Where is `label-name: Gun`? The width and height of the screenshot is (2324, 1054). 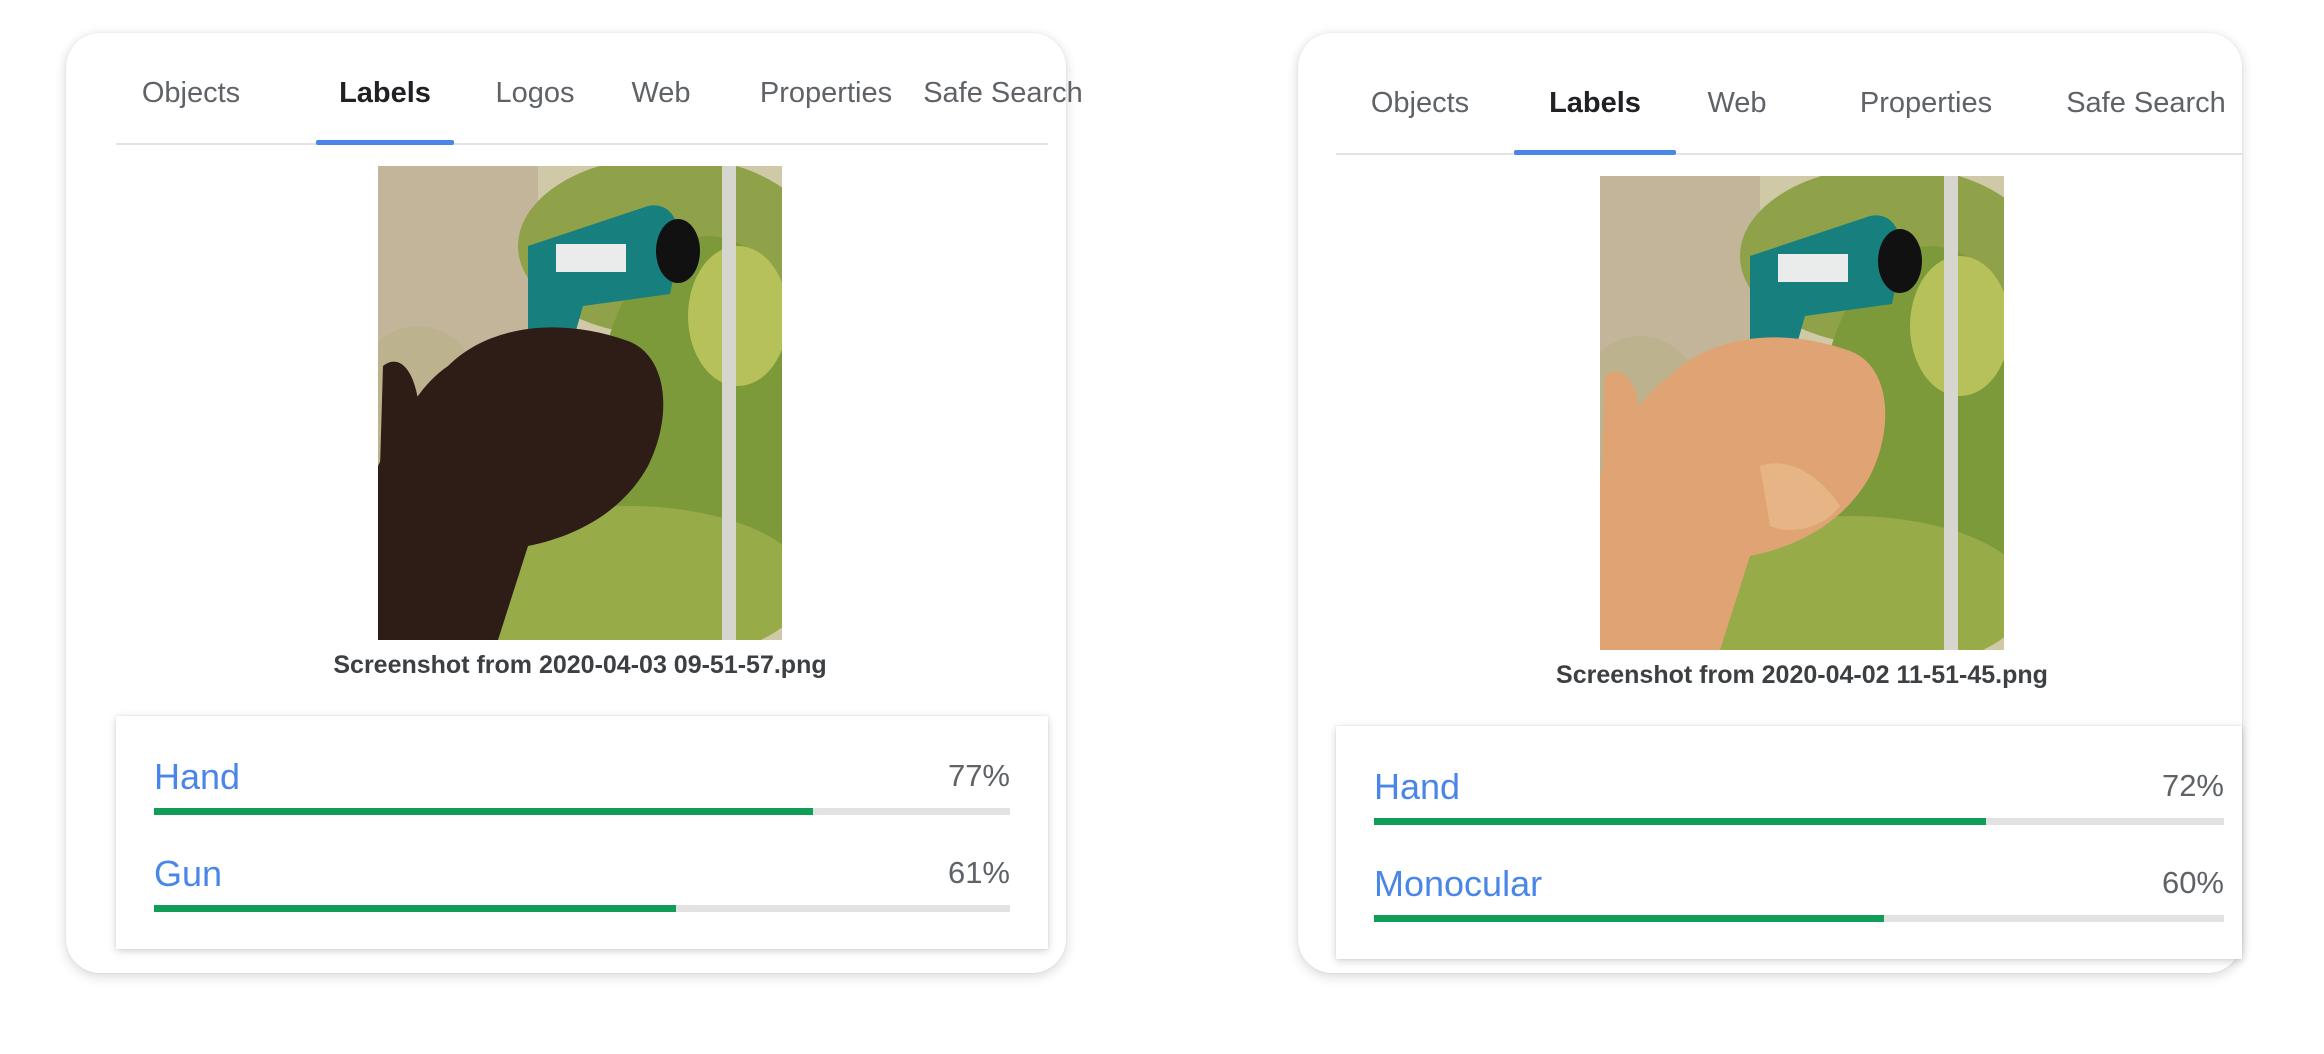 label-name: Gun is located at coordinates (188, 874).